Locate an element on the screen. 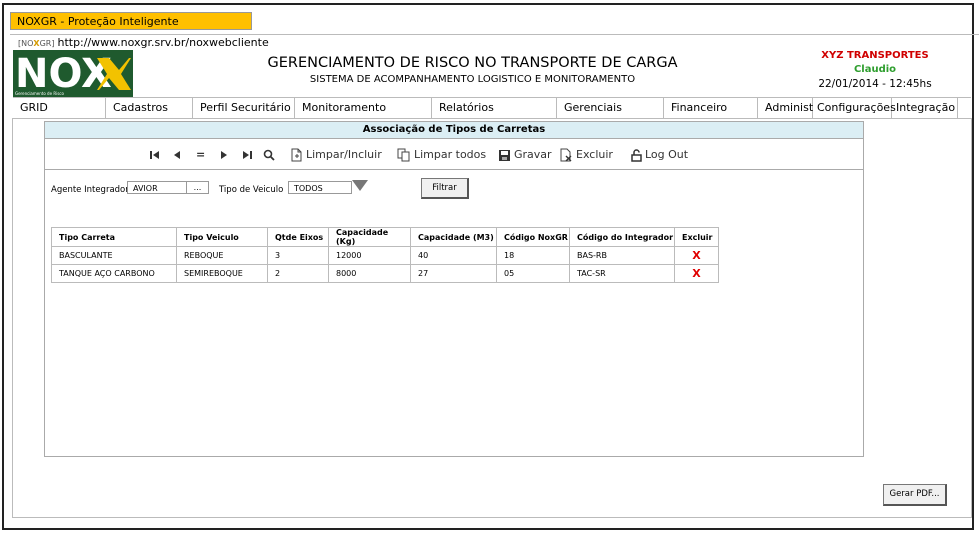 The width and height of the screenshot is (979, 534). cell-qtde-eixos: 3 is located at coordinates (298, 255).